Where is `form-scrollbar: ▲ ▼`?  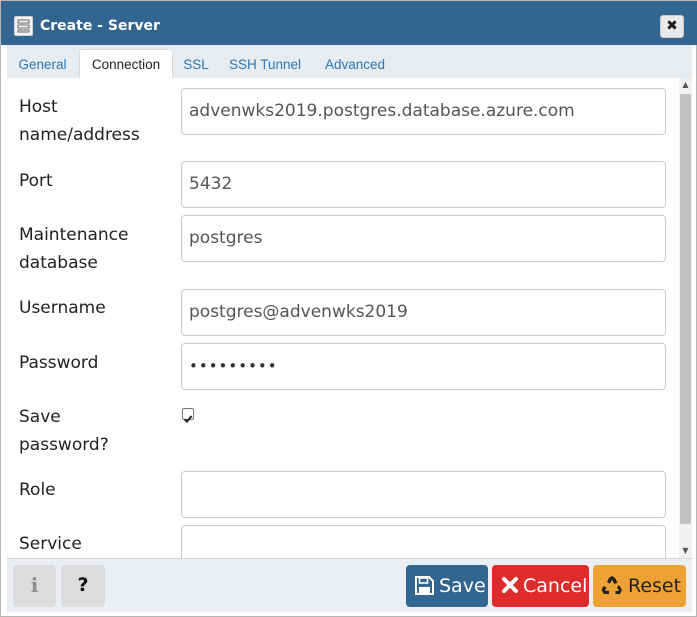 form-scrollbar: ▲ ▼ is located at coordinates (685, 318).